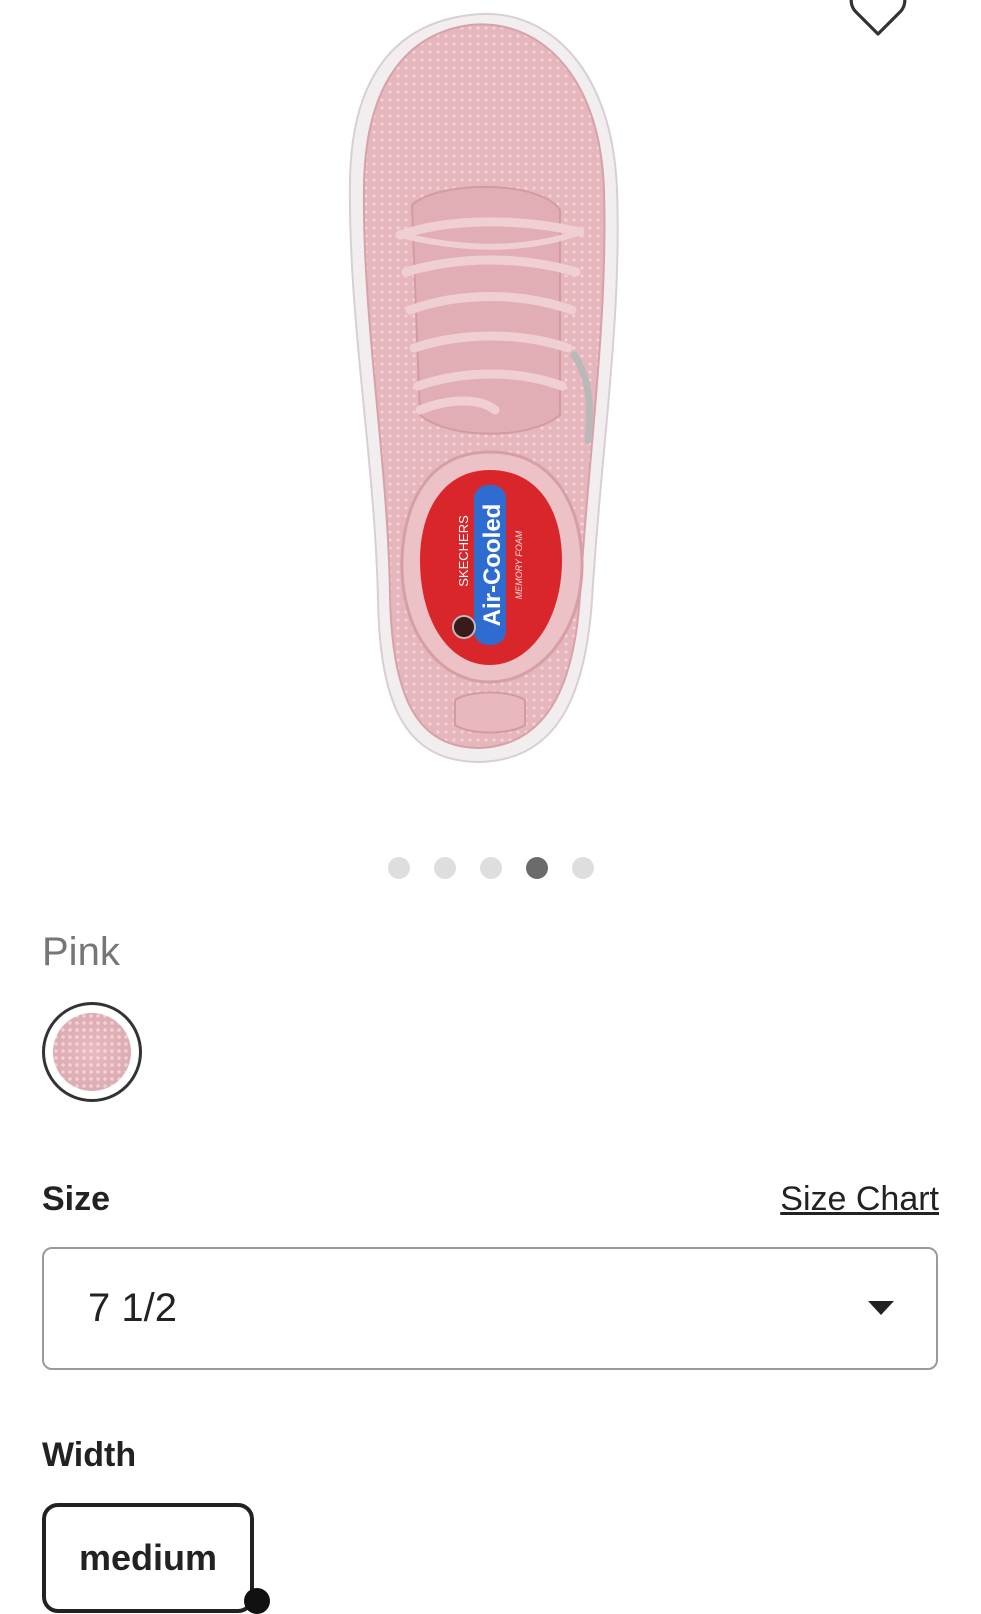 The width and height of the screenshot is (981, 1614). What do you see at coordinates (76, 1199) in the screenshot?
I see `size-label: Size` at bounding box center [76, 1199].